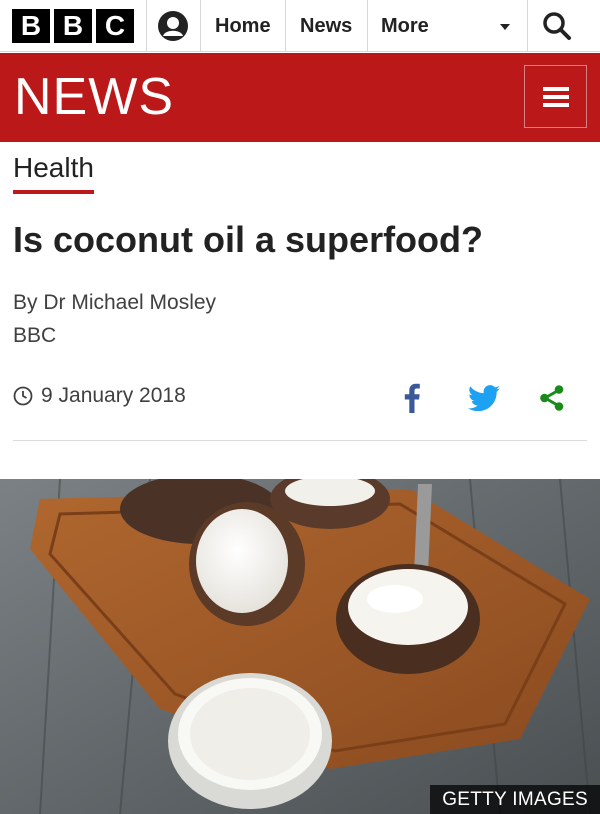 This screenshot has height=814, width=600. I want to click on menu-button, so click(555, 96).